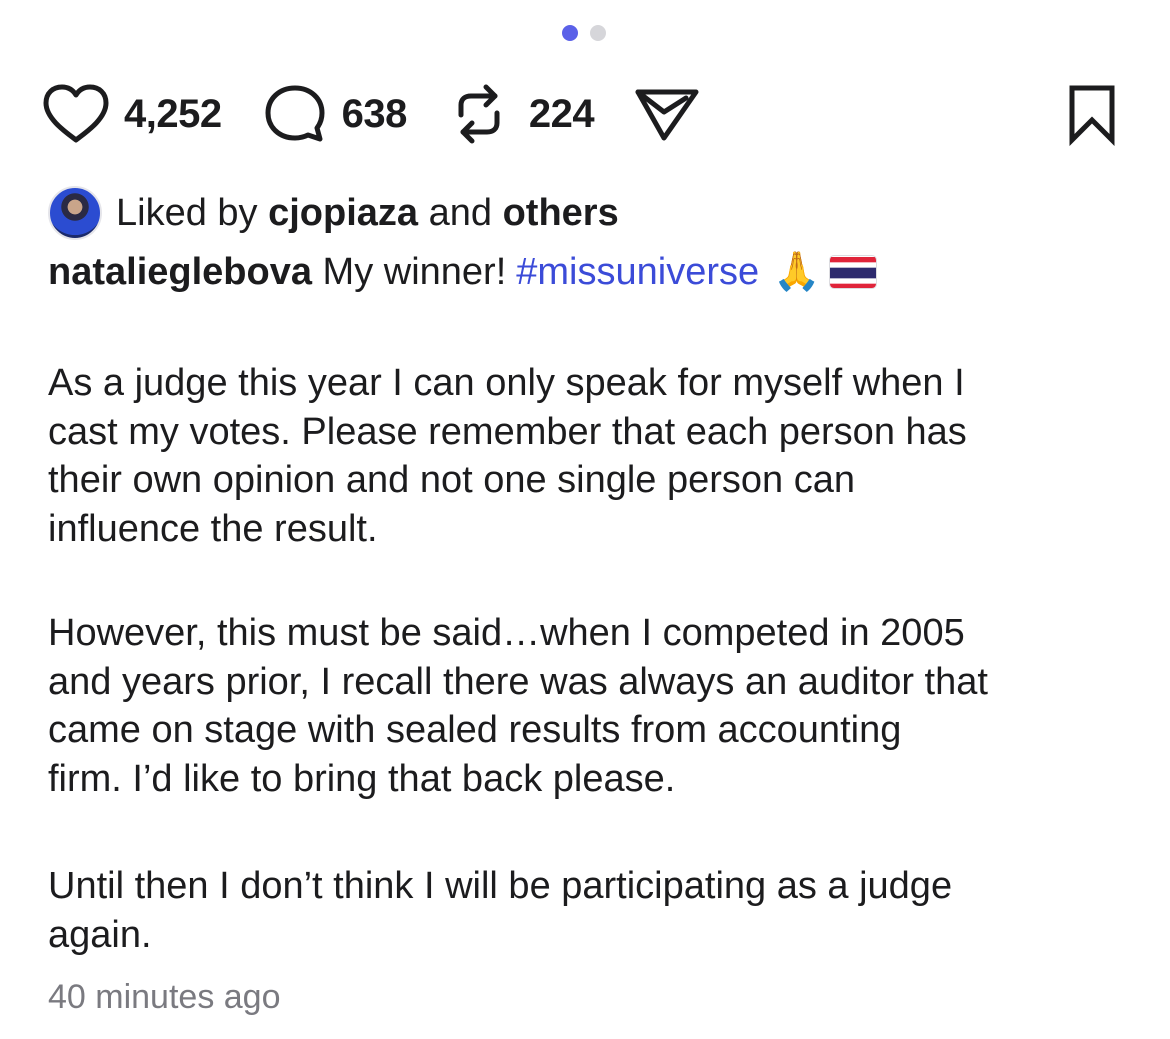 The width and height of the screenshot is (1170, 1039). Describe the element at coordinates (584, 33) in the screenshot. I see `carousel-pager` at that location.